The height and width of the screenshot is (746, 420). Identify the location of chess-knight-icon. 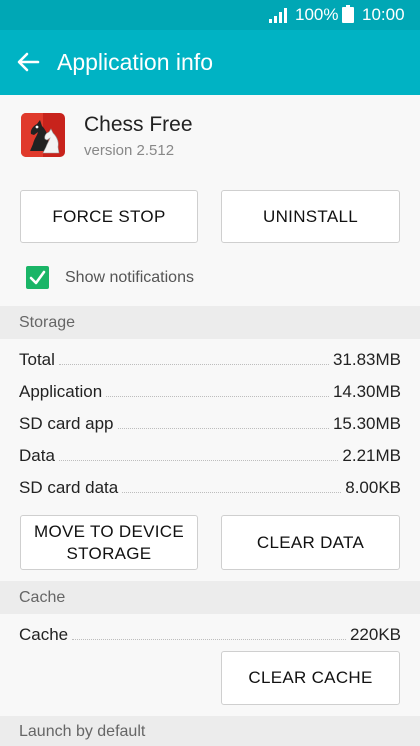
(43, 135).